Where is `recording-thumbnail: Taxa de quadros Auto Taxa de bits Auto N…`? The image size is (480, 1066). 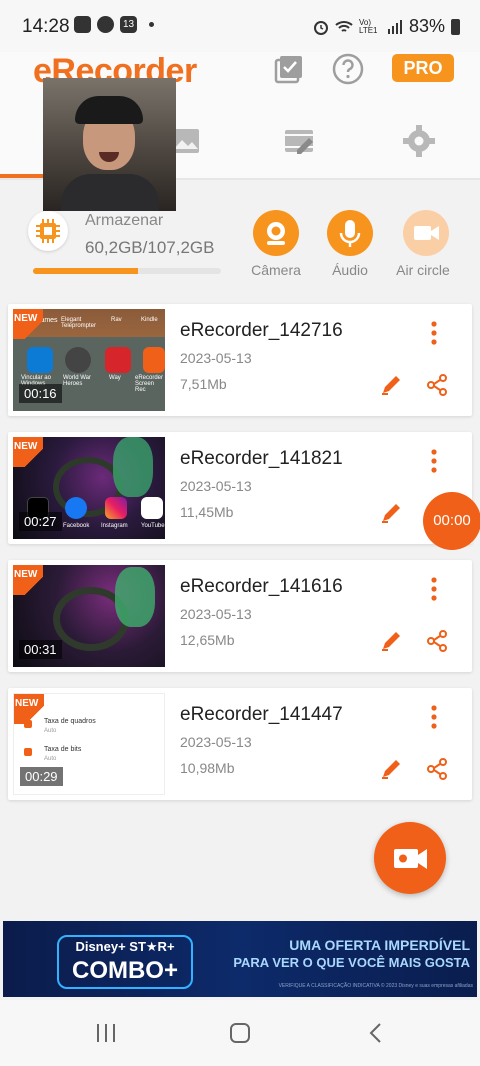
recording-thumbnail: Taxa de quadros Auto Taxa de bits Auto N… is located at coordinates (89, 744).